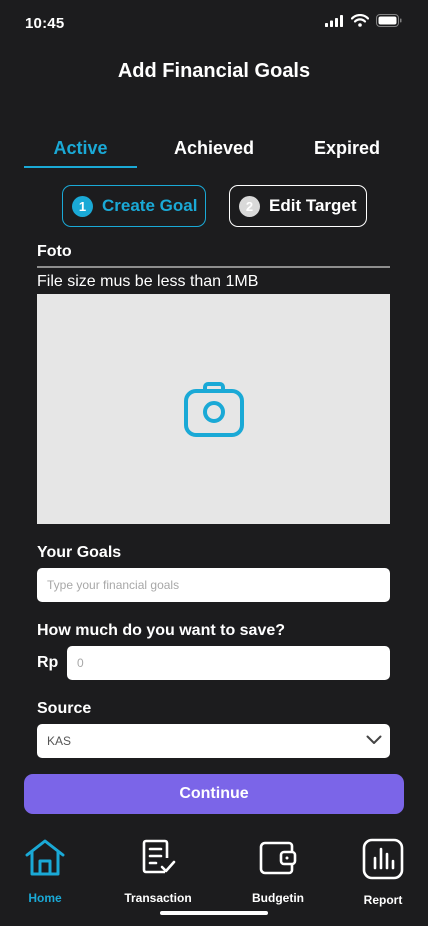  Describe the element at coordinates (79, 552) in the screenshot. I see `your-goals-label: Your Goals` at that location.